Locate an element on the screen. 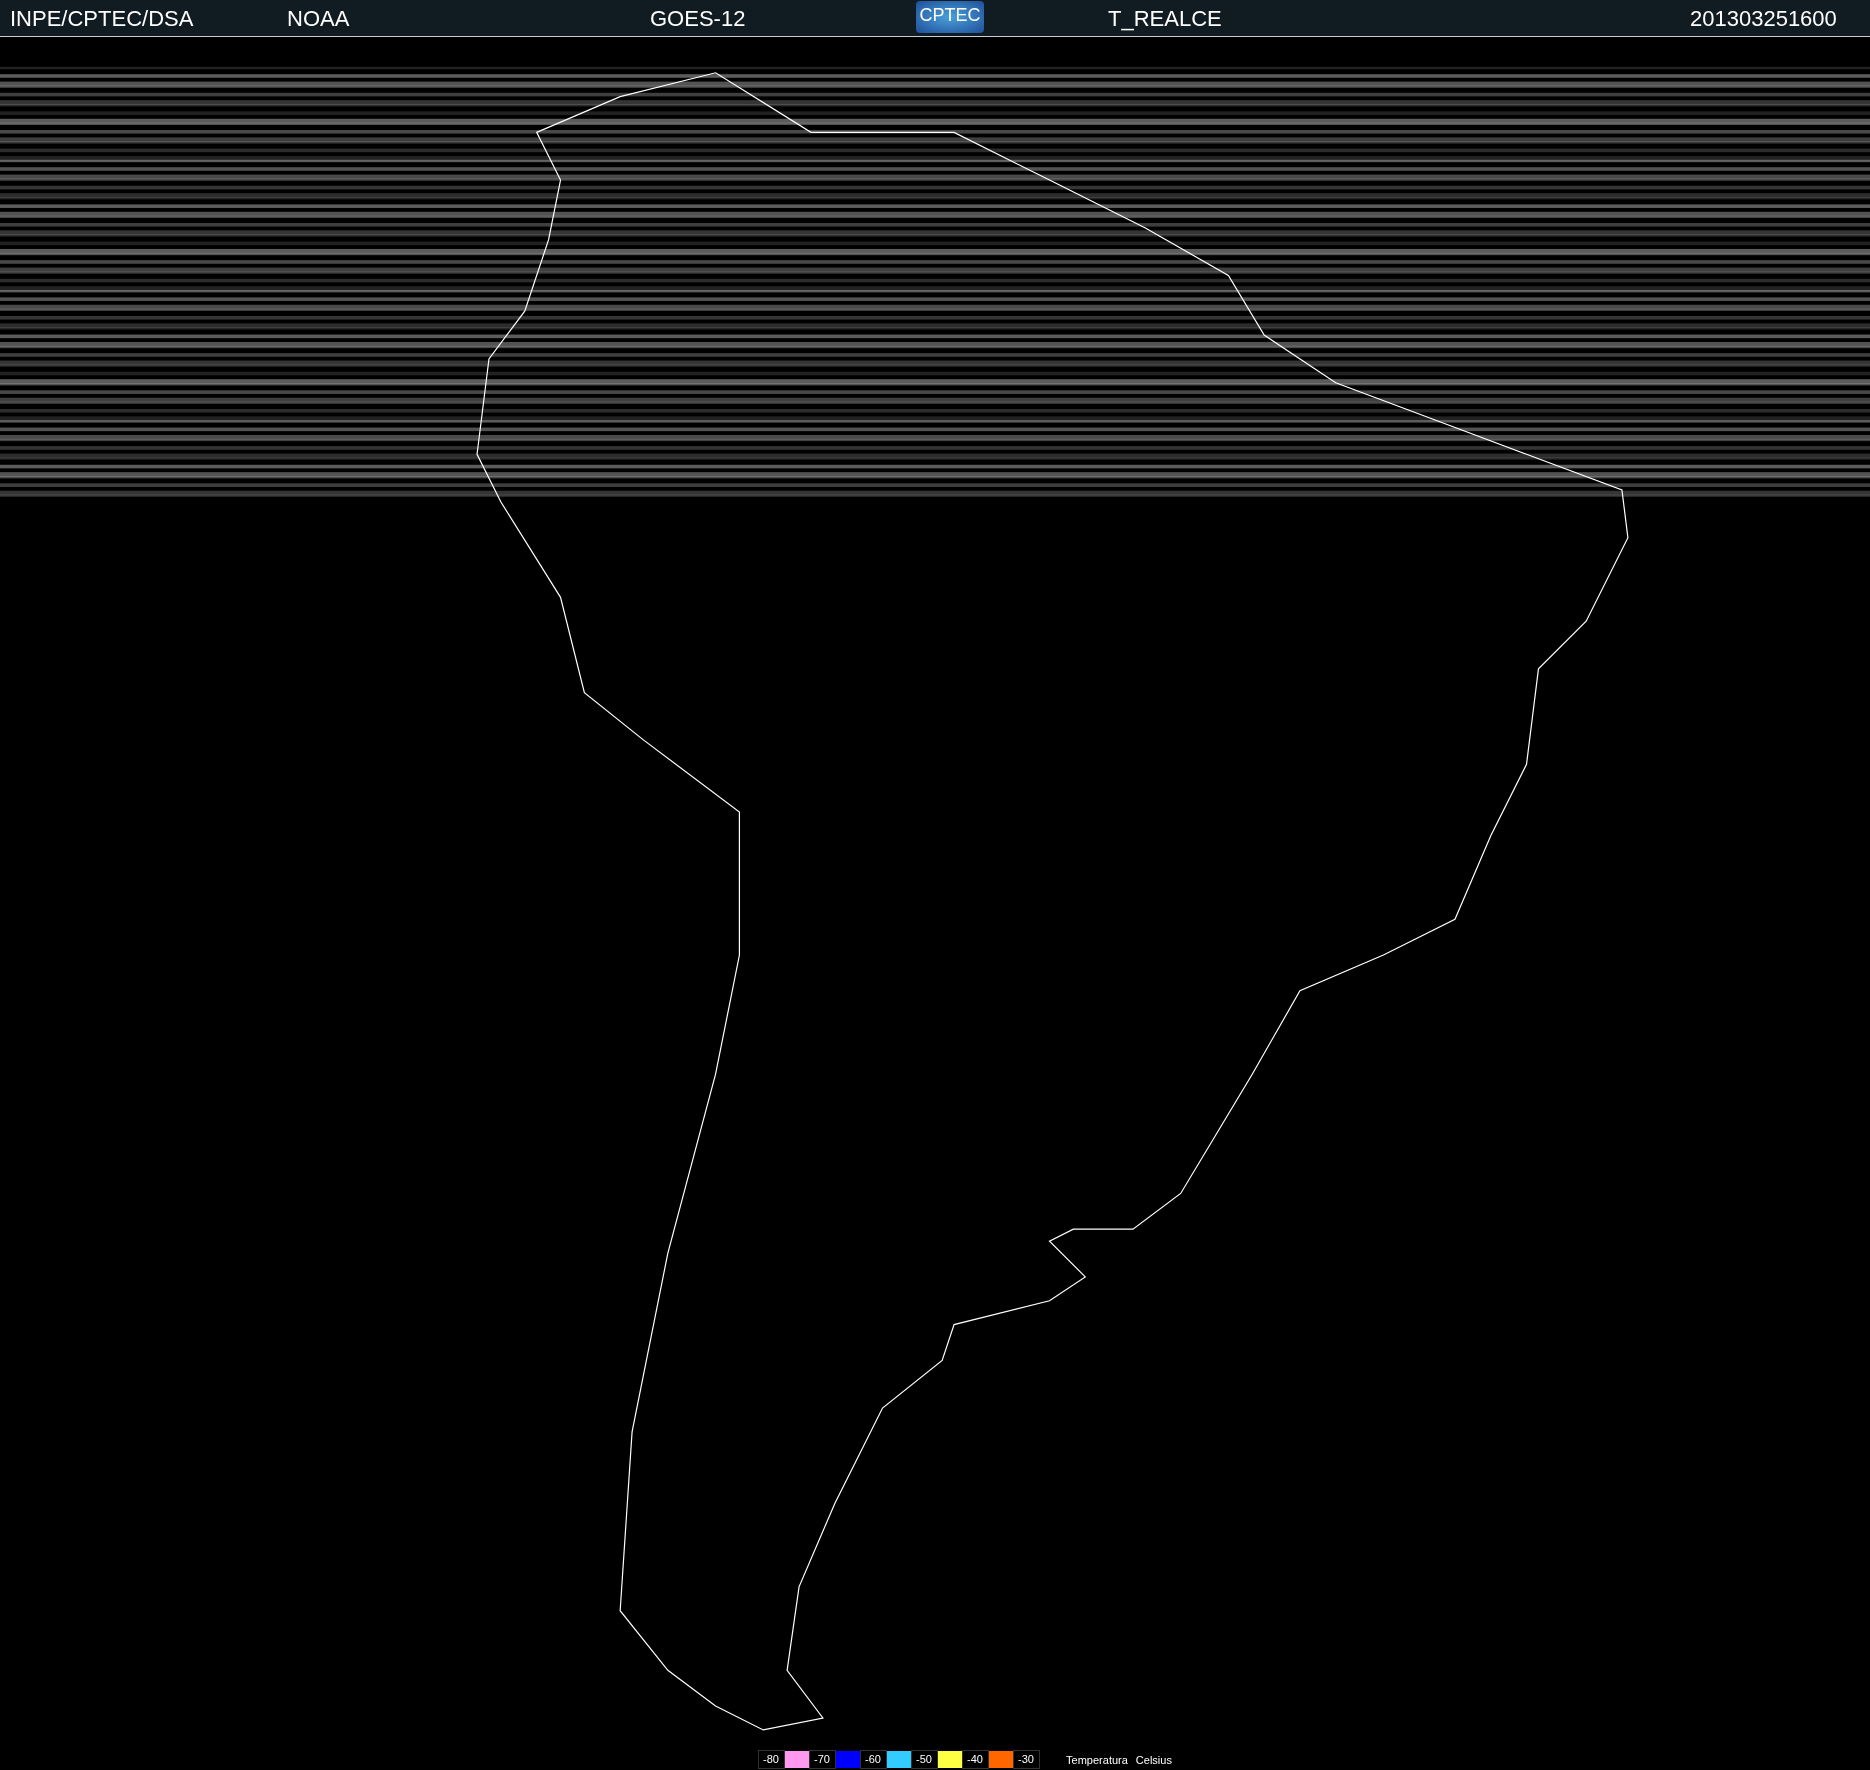  legend-label: -40 is located at coordinates (976, 1759).